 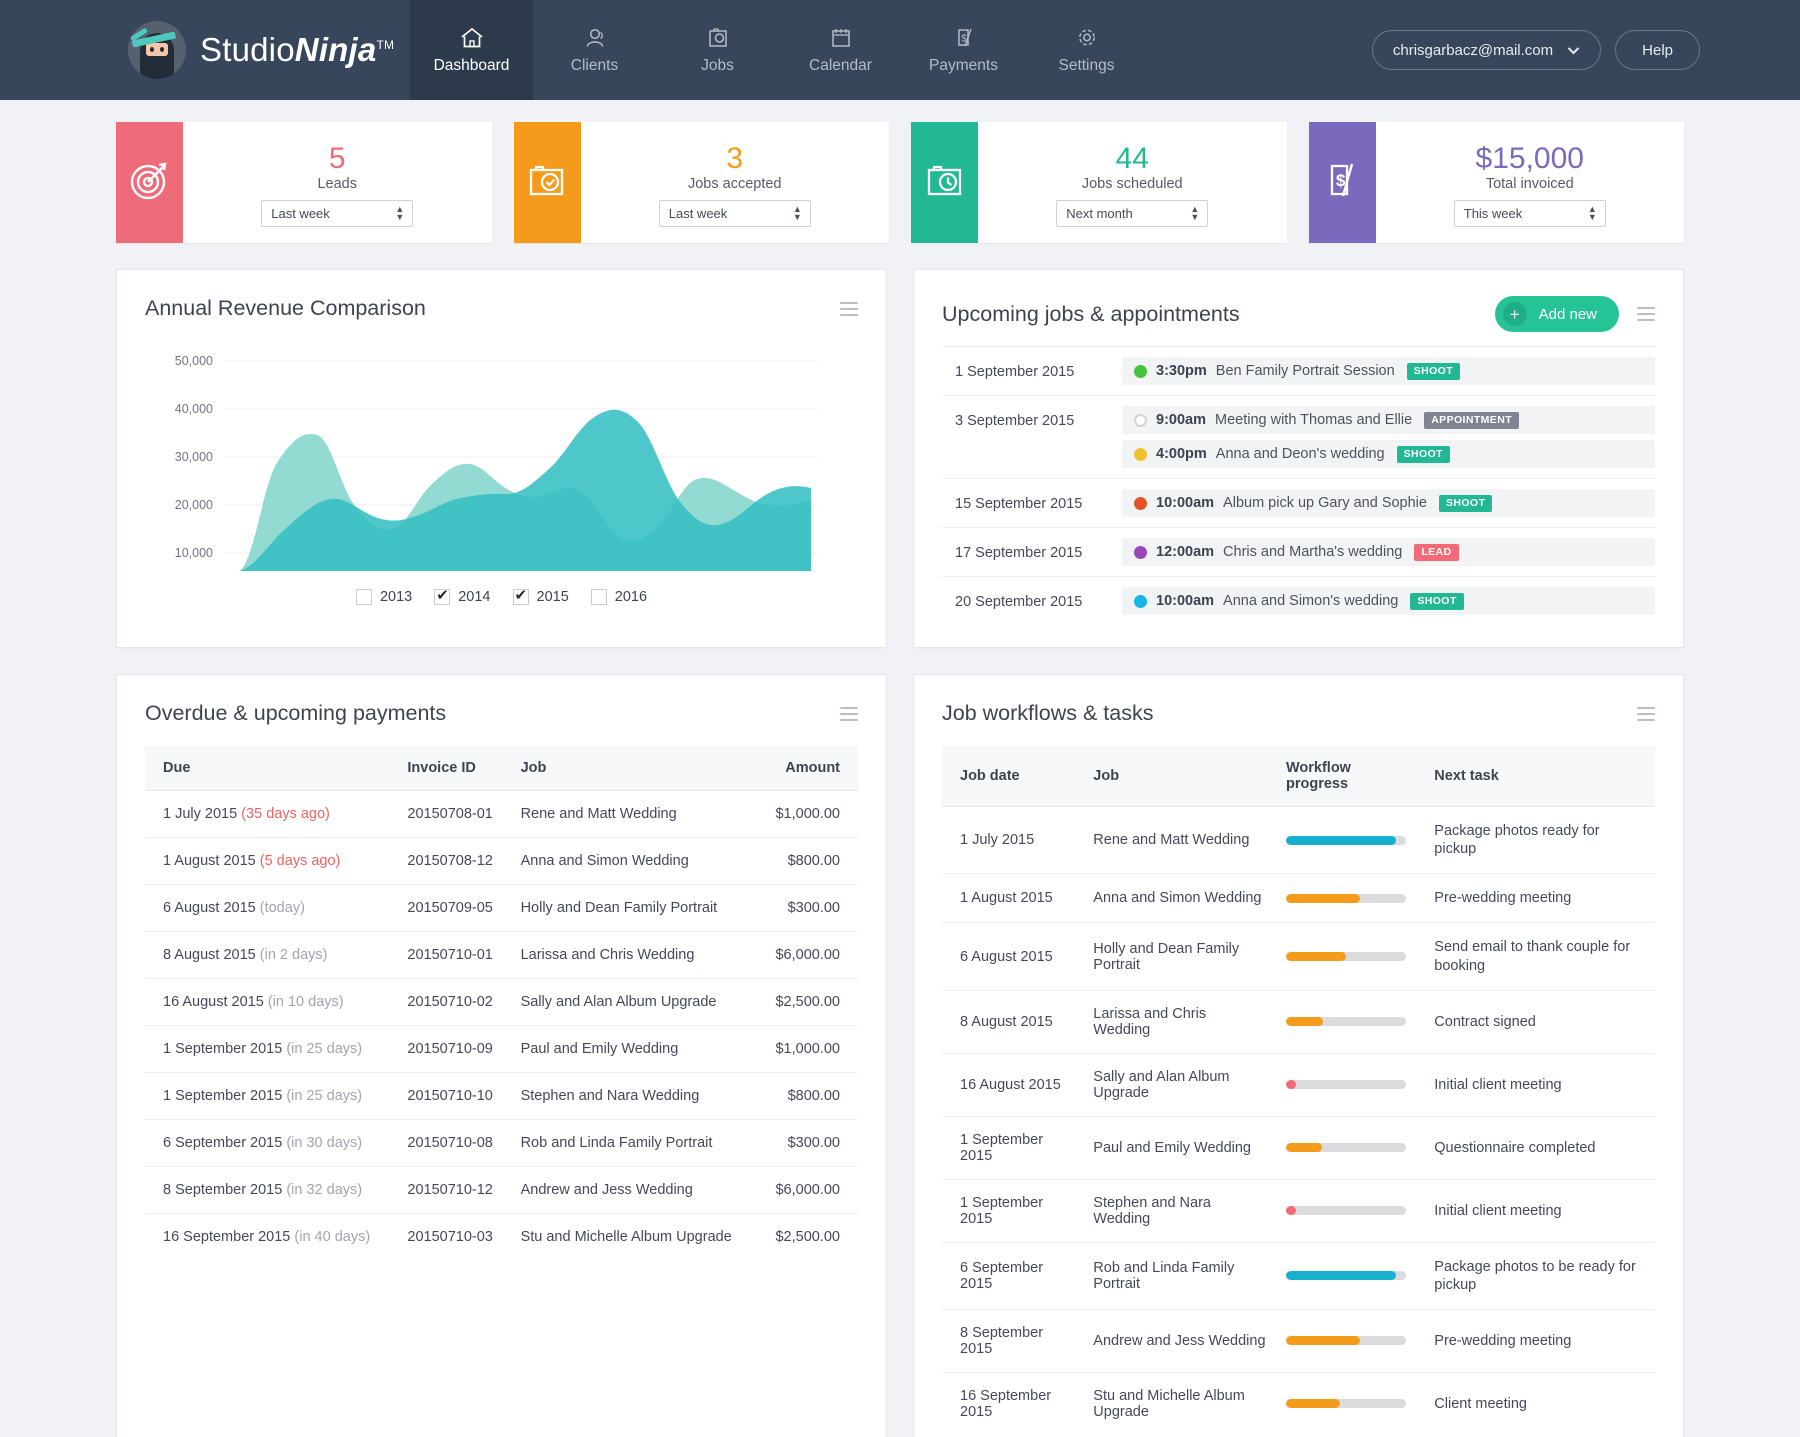 What do you see at coordinates (363, 597) in the screenshot?
I see `legend-checkbox-2013` at bounding box center [363, 597].